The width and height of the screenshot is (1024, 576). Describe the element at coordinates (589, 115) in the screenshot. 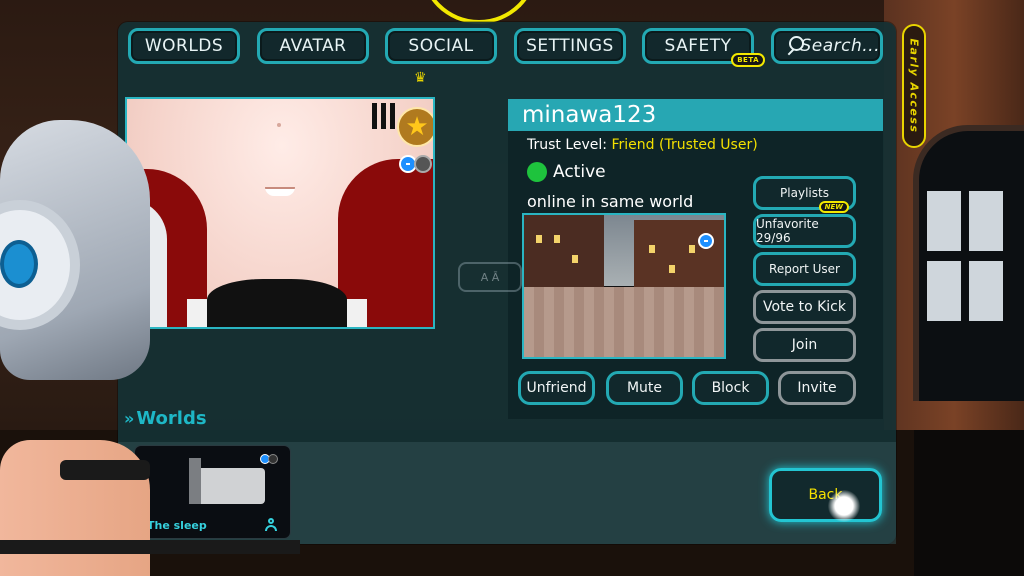

I see `user-name: minawa123` at that location.